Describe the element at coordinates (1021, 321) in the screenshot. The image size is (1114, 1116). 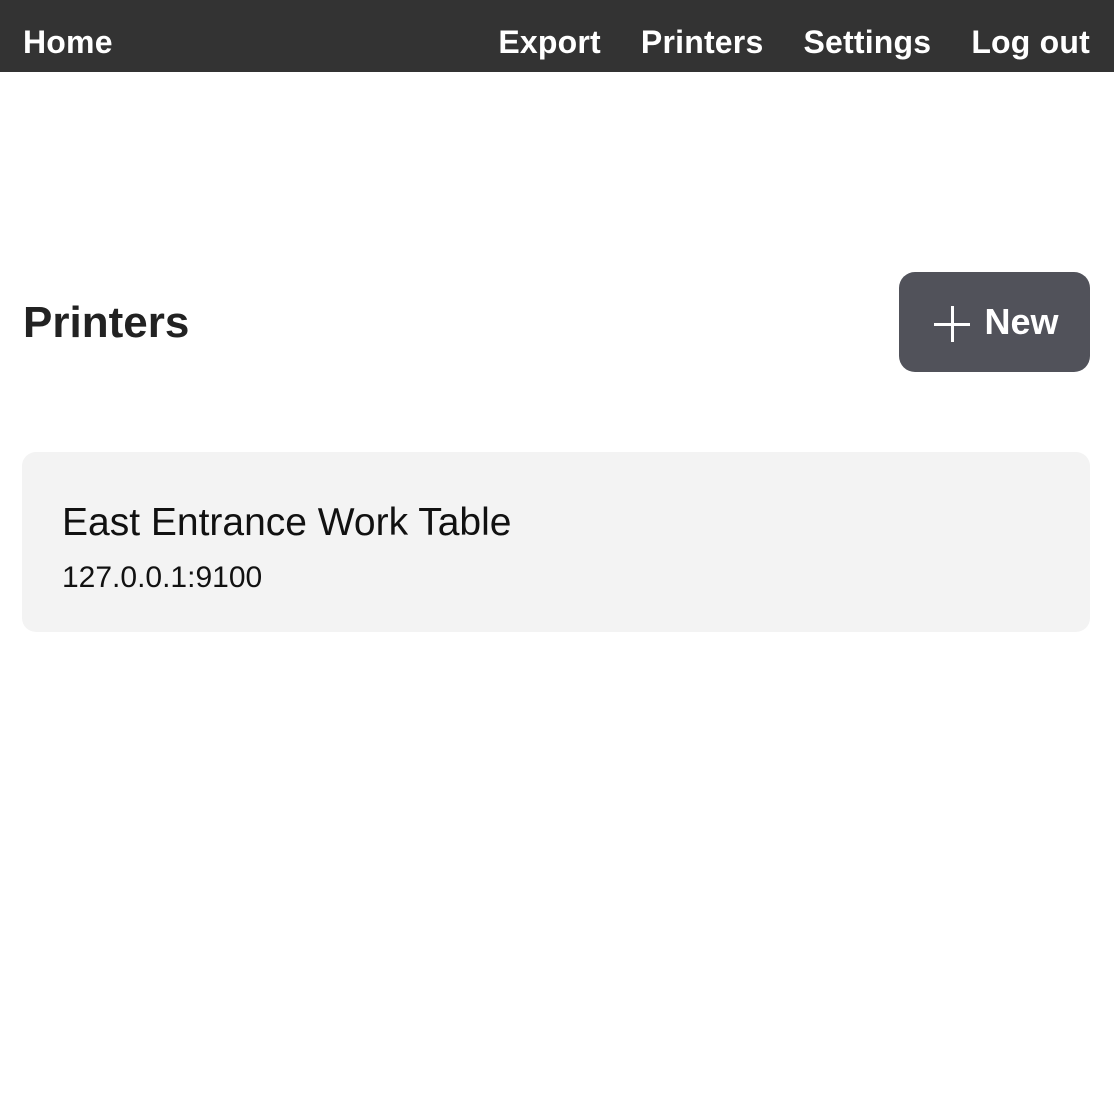
I see `new-button-label: New` at that location.